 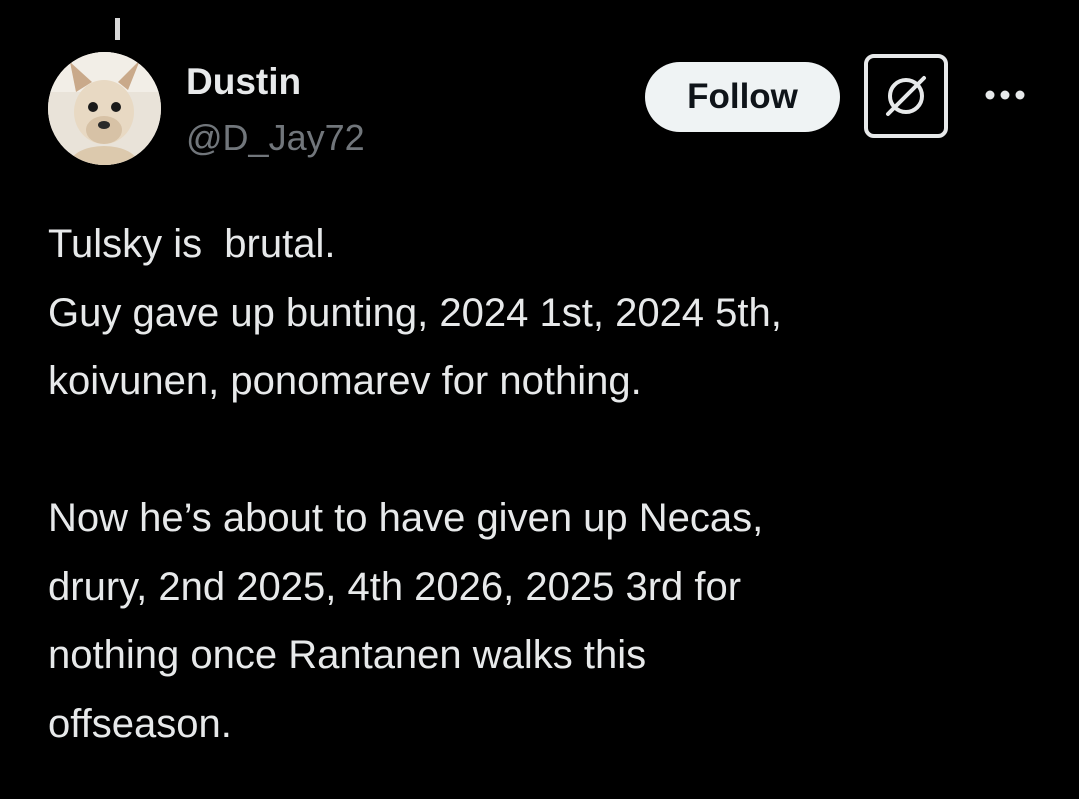 I want to click on tweet-text-line: Guy gave up bunting, 2024 1st, 2024 5th,, so click(x=415, y=312).